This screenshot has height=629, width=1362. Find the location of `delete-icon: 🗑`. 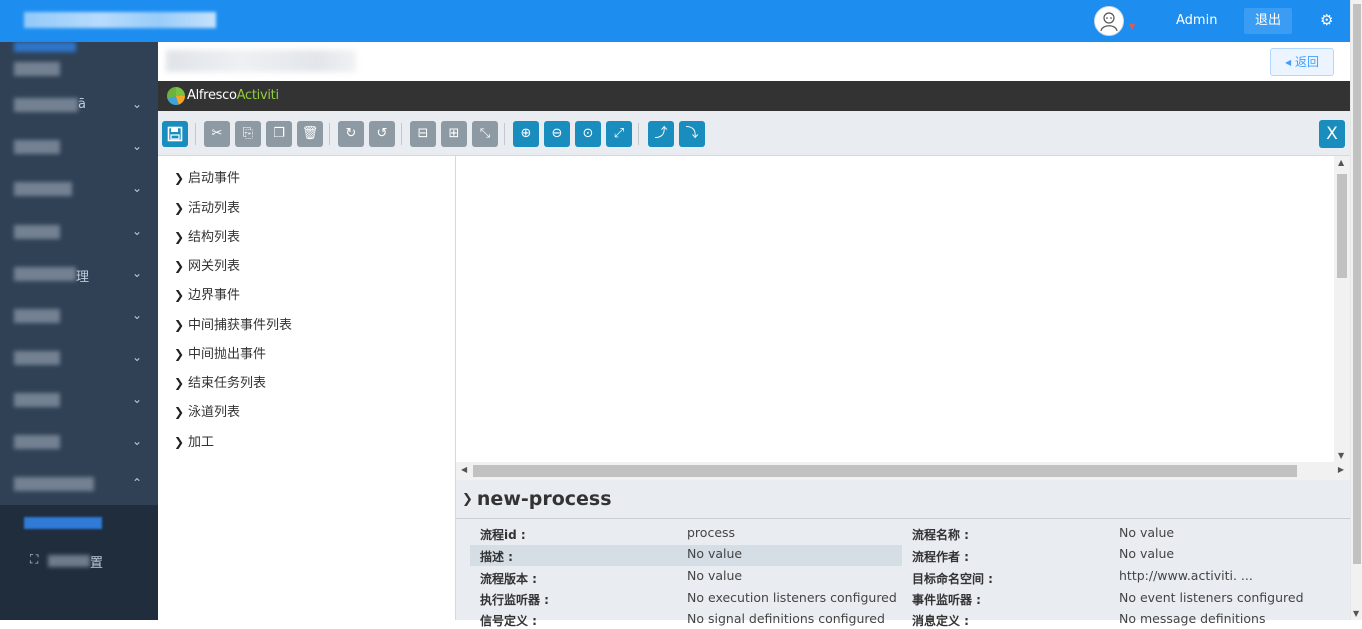

delete-icon: 🗑 is located at coordinates (310, 134).